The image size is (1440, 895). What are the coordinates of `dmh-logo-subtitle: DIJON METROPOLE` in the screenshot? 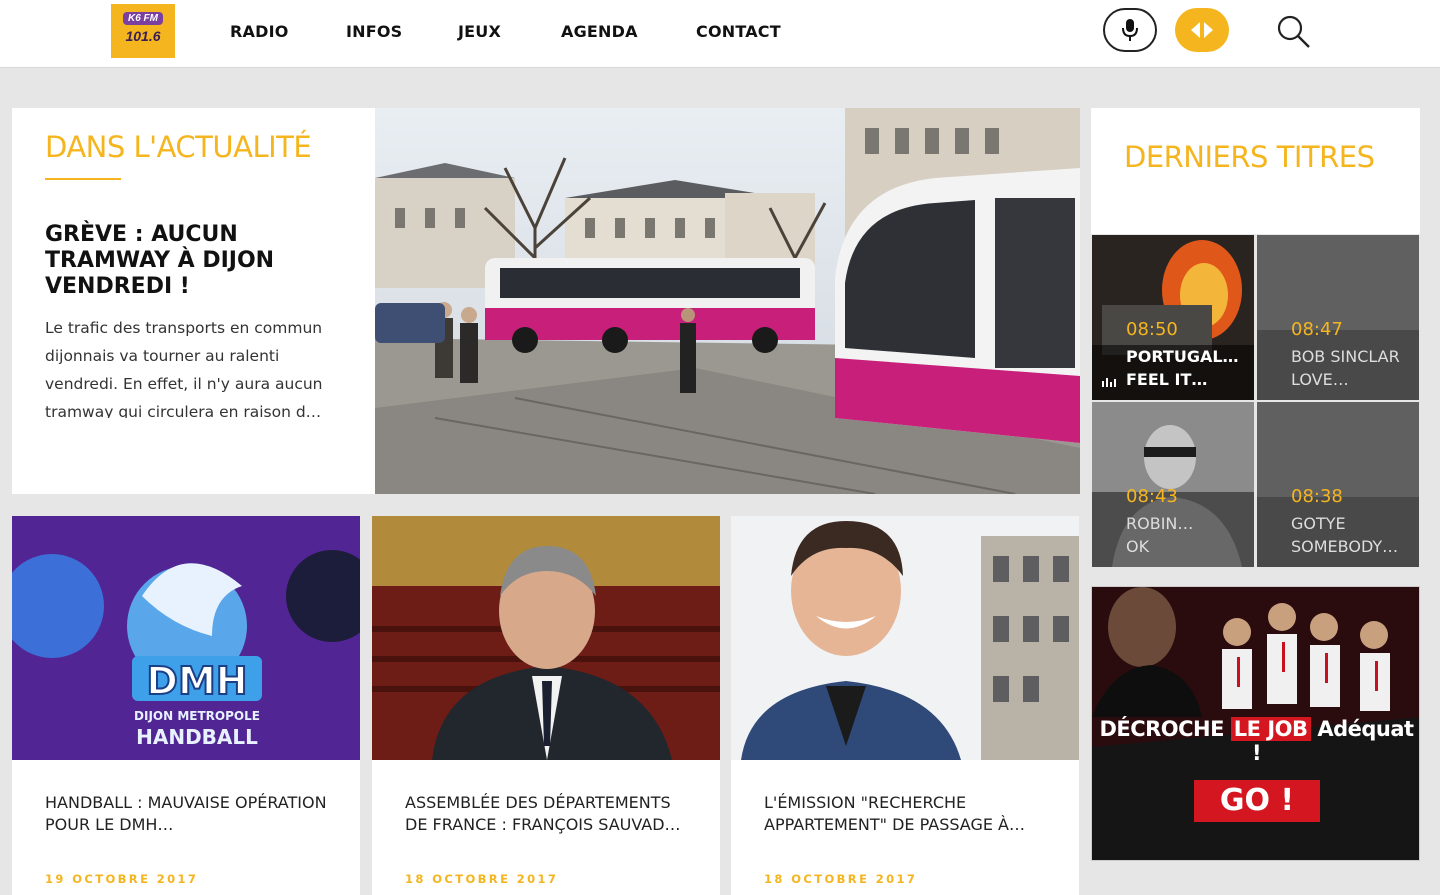 It's located at (197, 716).